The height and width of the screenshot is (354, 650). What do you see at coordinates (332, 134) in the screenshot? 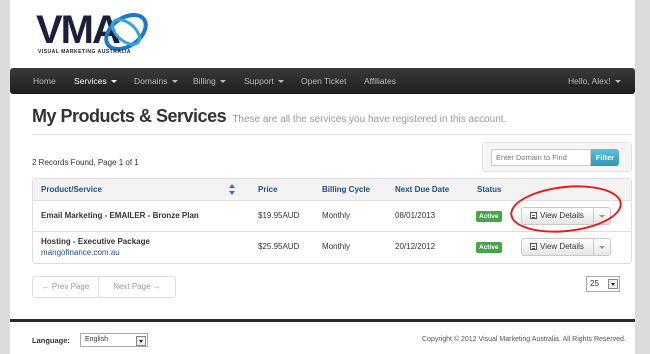
I see `divider` at bounding box center [332, 134].